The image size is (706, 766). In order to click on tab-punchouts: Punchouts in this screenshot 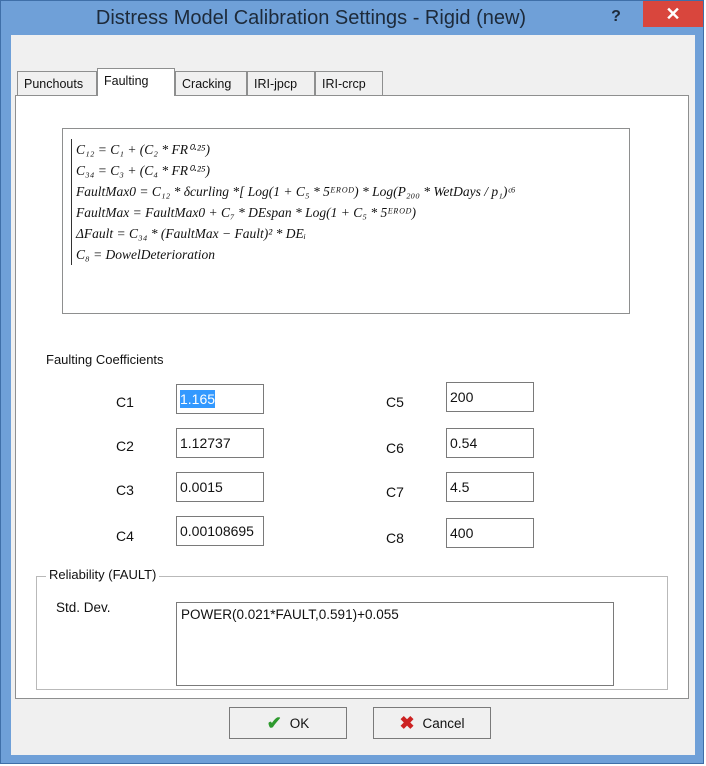, I will do `click(57, 83)`.